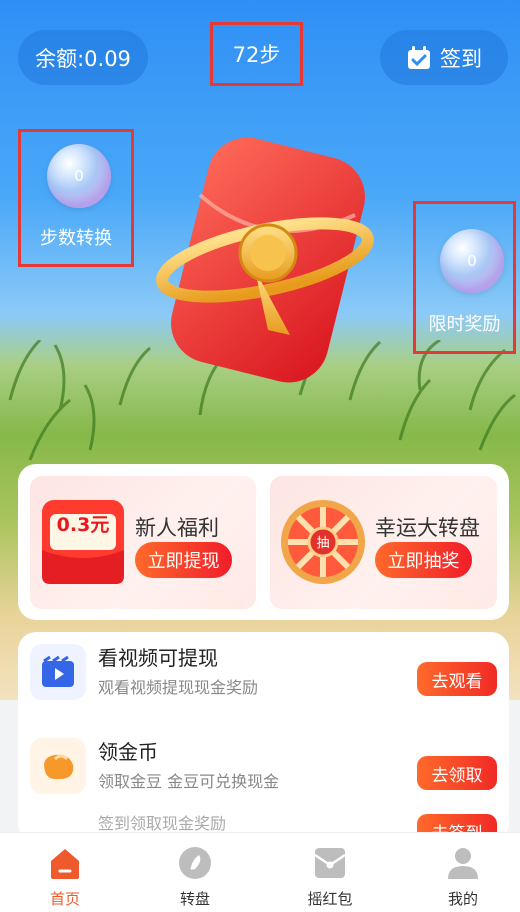 The height and width of the screenshot is (912, 520). What do you see at coordinates (195, 863) in the screenshot?
I see `wheel-icon` at bounding box center [195, 863].